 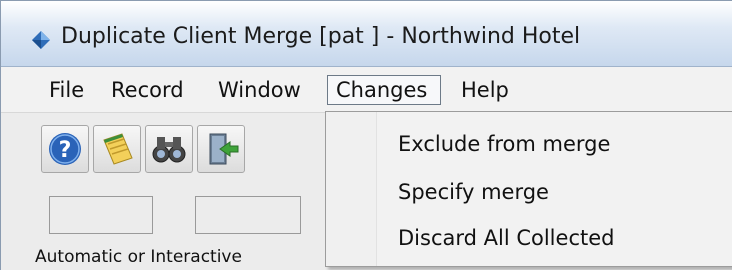 I want to click on notepad-icon, so click(x=118, y=149).